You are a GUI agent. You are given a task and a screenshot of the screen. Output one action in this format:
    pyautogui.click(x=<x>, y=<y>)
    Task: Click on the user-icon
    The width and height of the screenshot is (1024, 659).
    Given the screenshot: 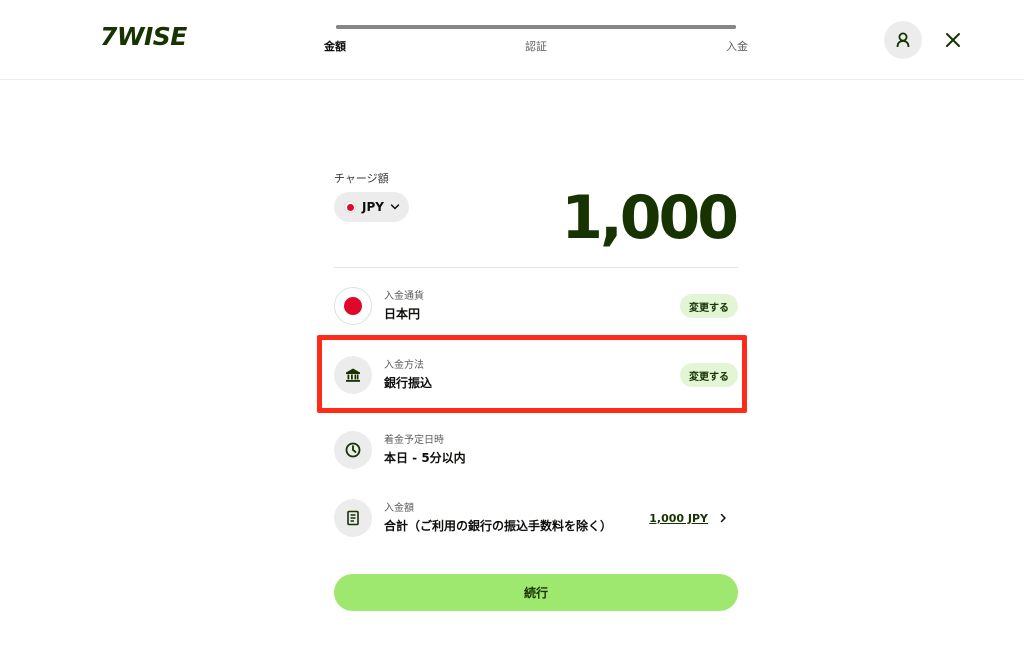 What is the action you would take?
    pyautogui.click(x=903, y=40)
    